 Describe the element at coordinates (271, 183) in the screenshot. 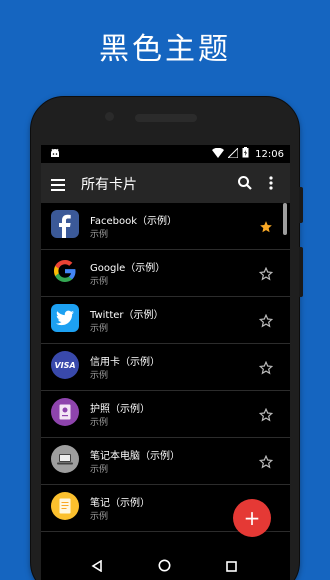

I see `more-vert-icon` at that location.